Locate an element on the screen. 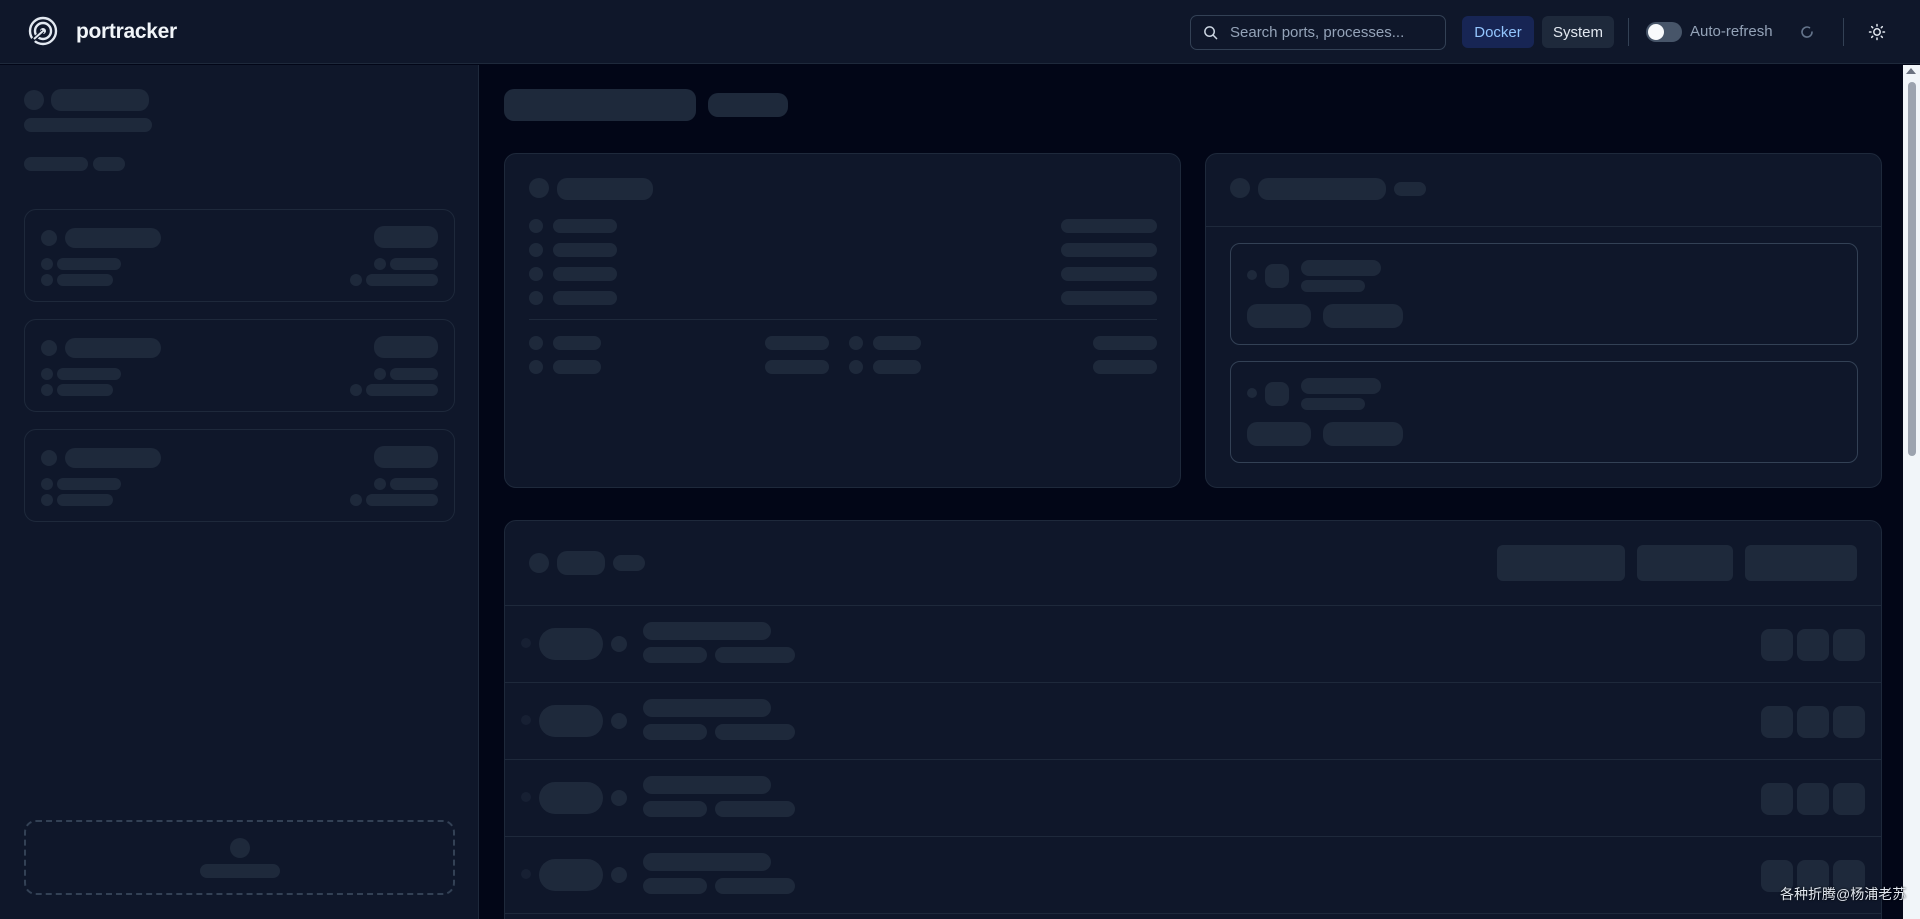 This screenshot has height=919, width=1920. scrollbar-thumb is located at coordinates (1912, 269).